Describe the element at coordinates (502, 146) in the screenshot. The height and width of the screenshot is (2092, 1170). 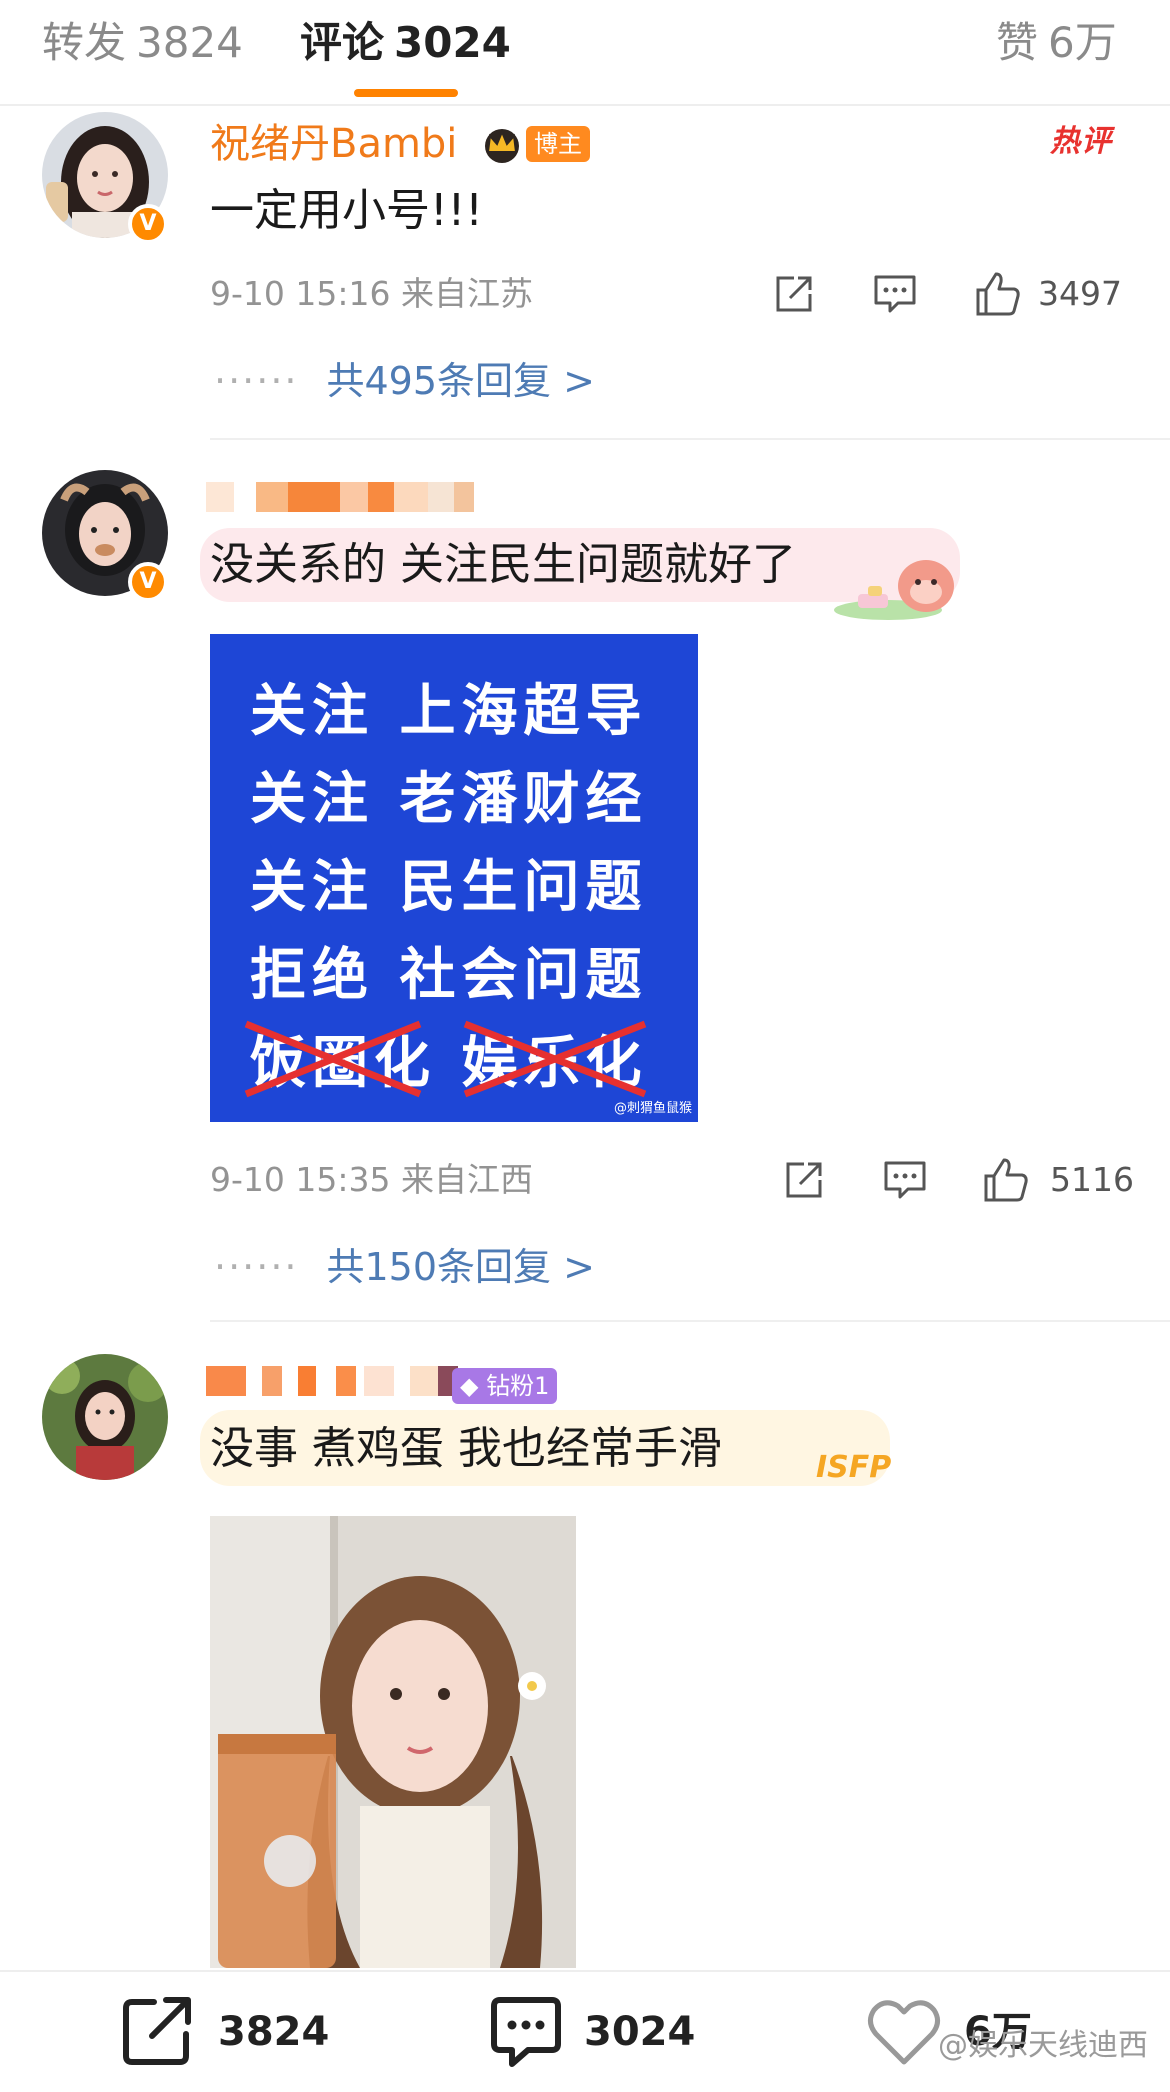
I see `crown-icon` at that location.